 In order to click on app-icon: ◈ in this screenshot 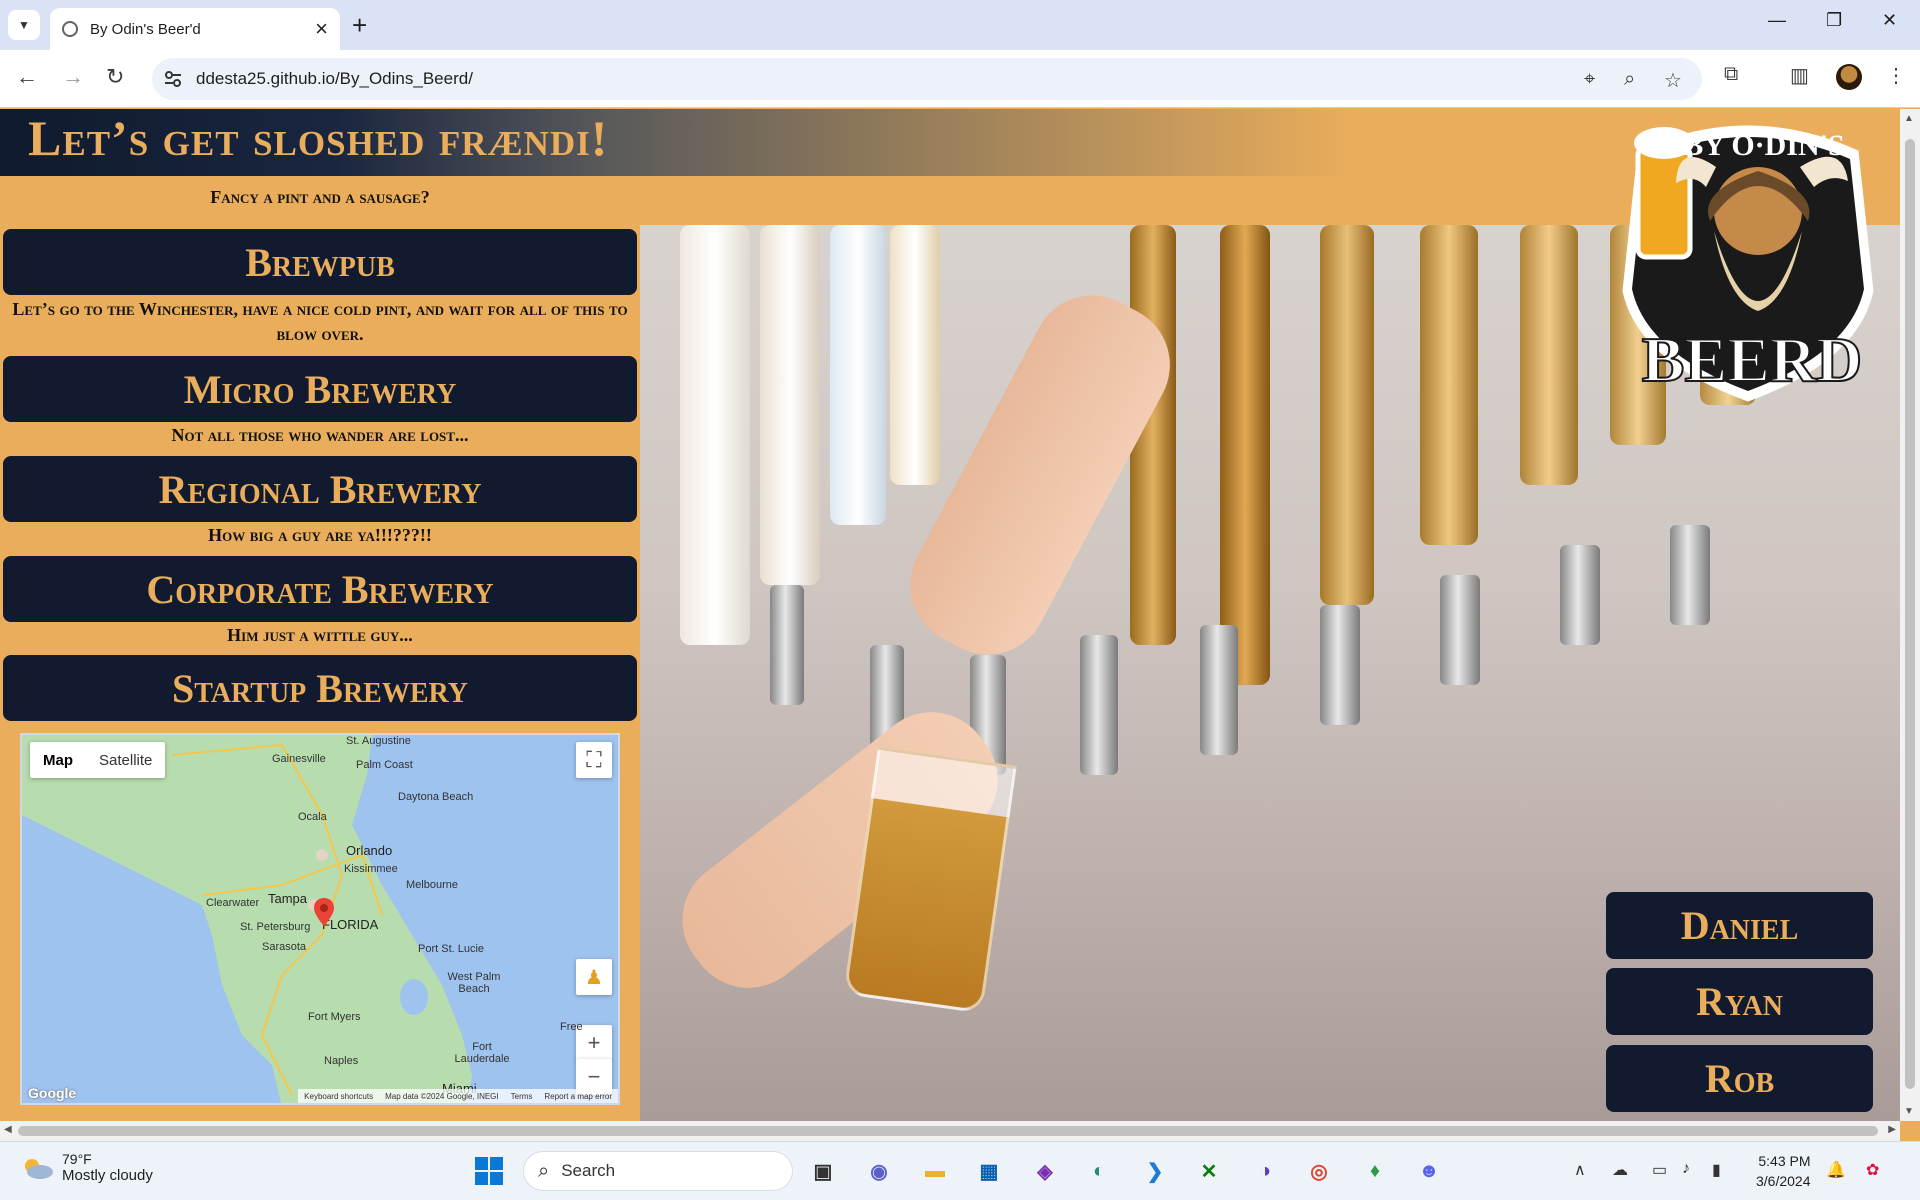, I will do `click(1045, 1171)`.